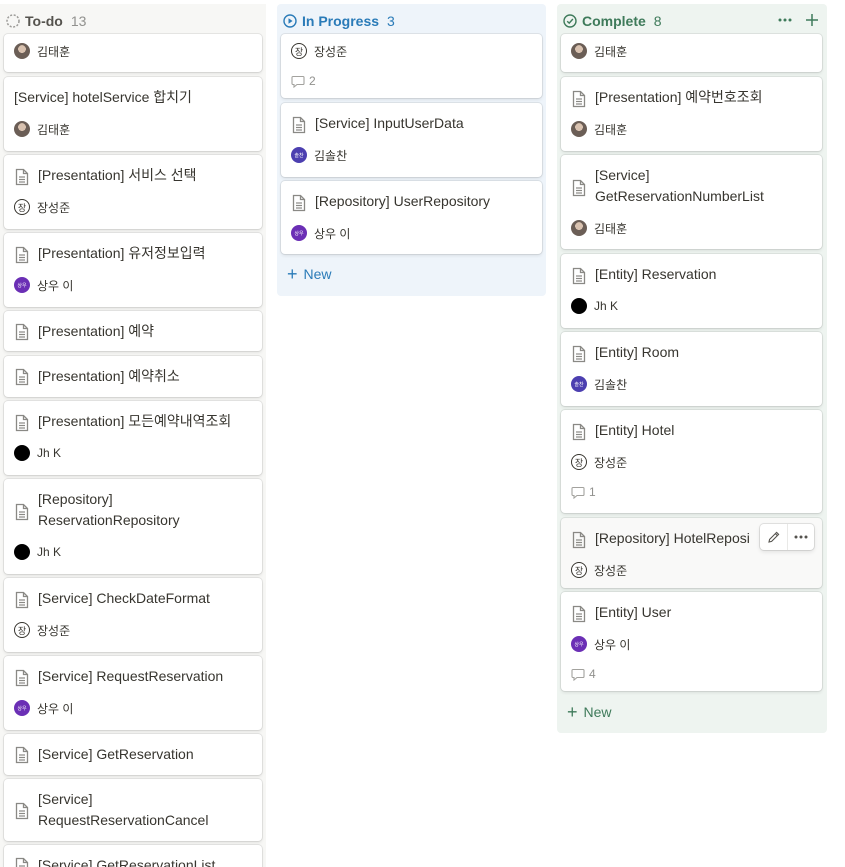  Describe the element at coordinates (133, 693) in the screenshot. I see `board-card: [Service] RequestReservation 상우 상우 이` at that location.